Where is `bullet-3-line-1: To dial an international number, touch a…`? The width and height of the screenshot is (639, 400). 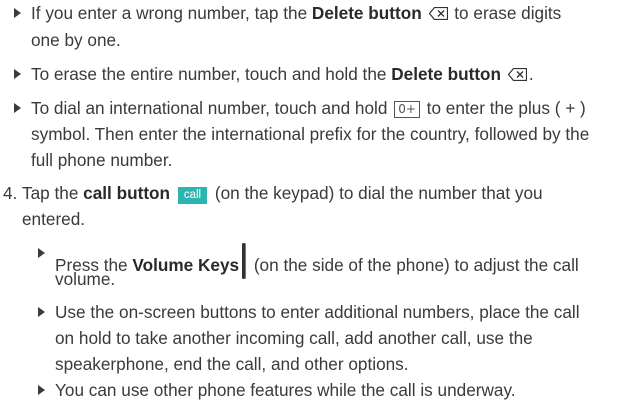
bullet-3-line-1: To dial an international number, touch a… is located at coordinates (308, 108).